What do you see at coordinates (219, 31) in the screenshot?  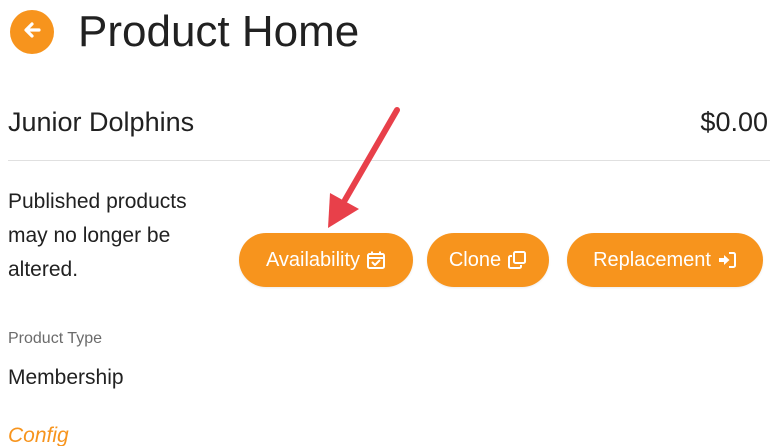 I see `page-title: Product Home` at bounding box center [219, 31].